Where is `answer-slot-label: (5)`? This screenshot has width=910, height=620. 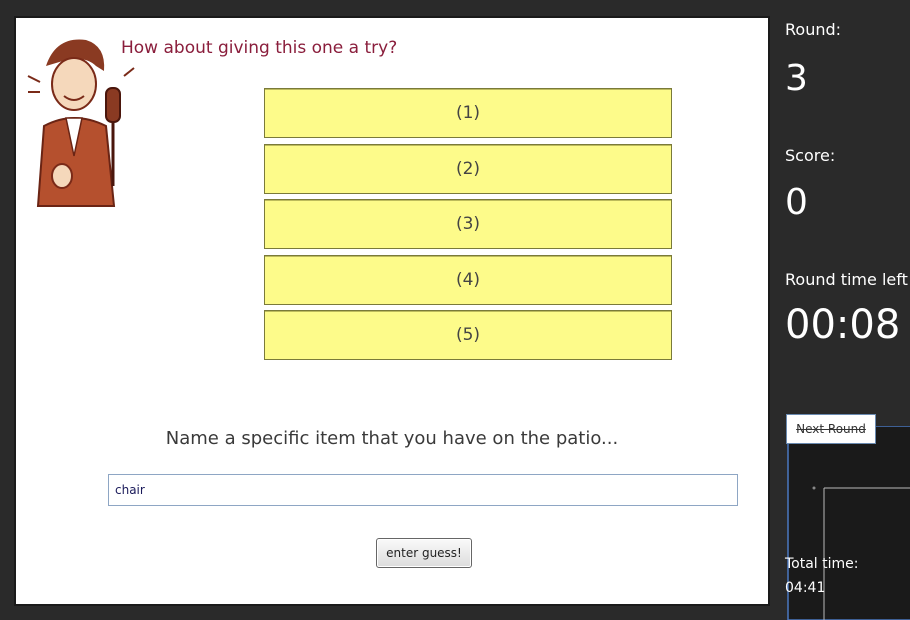
answer-slot-label: (5) is located at coordinates (468, 335).